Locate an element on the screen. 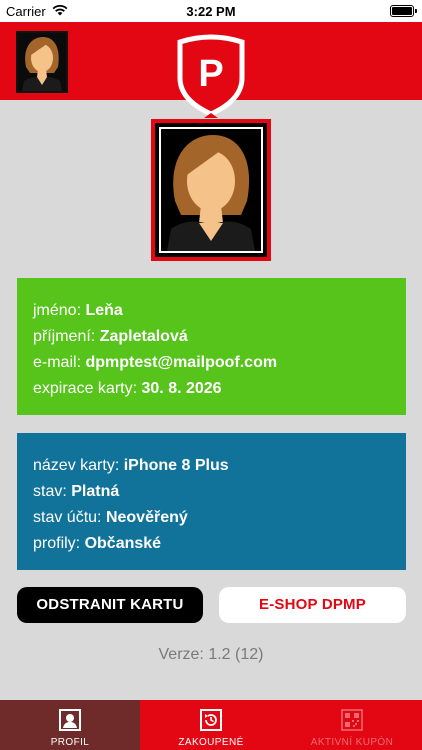 This screenshot has height=750, width=422. status-bar: Carrier 3:22 PM is located at coordinates (211, 11).